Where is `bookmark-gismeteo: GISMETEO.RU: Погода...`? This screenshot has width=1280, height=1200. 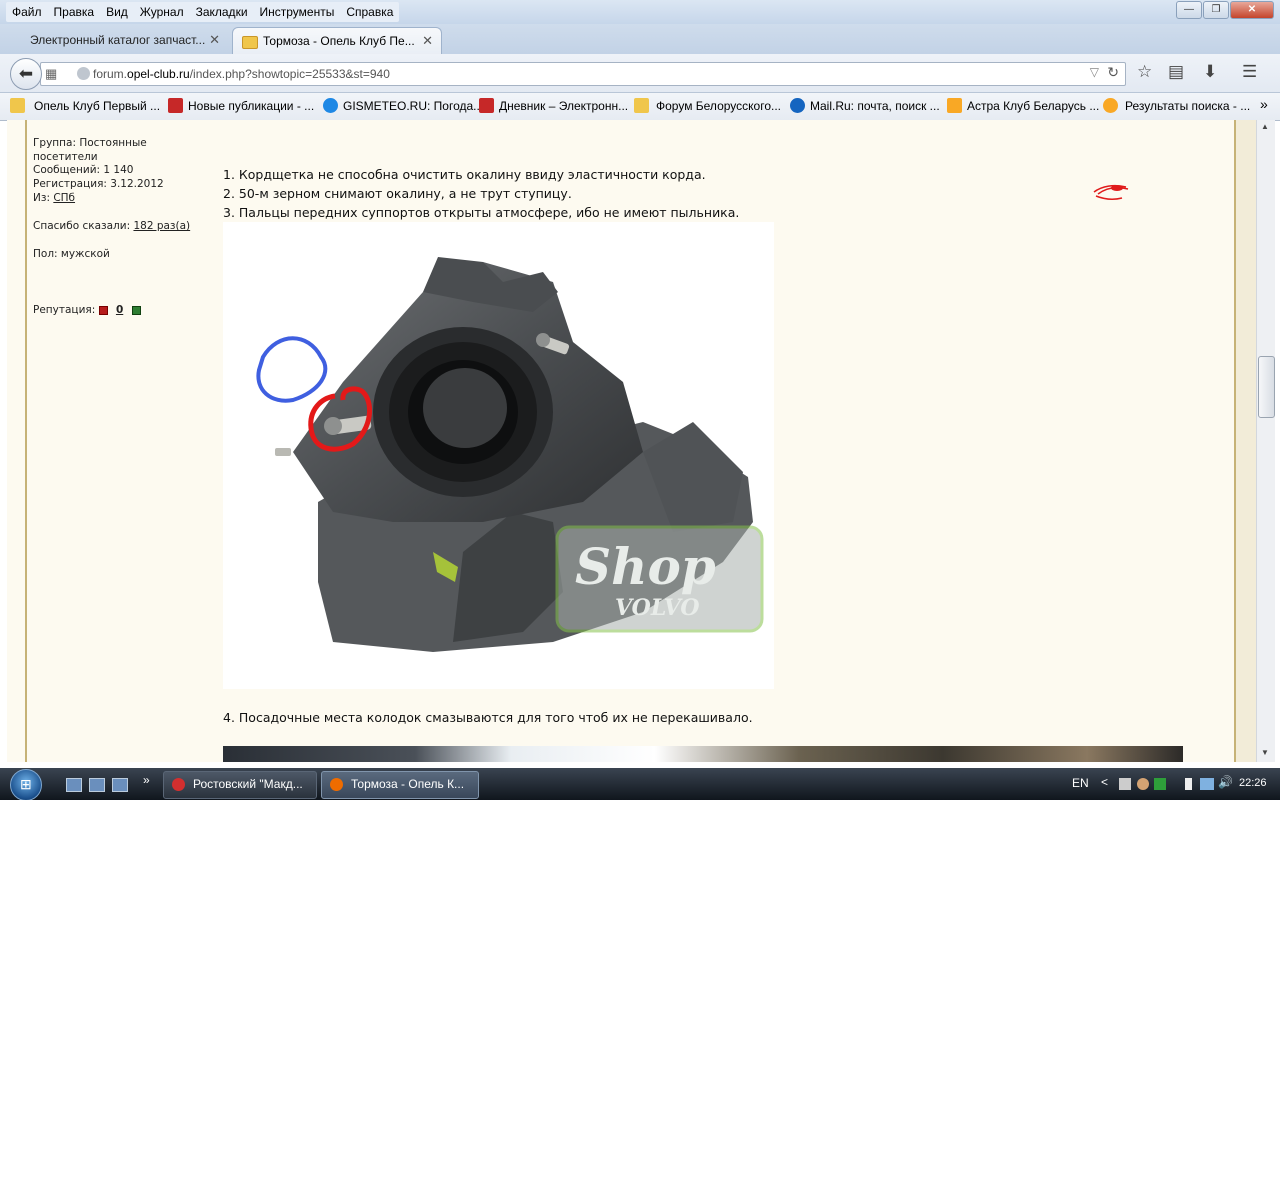 bookmark-gismeteo: GISMETEO.RU: Погода... is located at coordinates (413, 106).